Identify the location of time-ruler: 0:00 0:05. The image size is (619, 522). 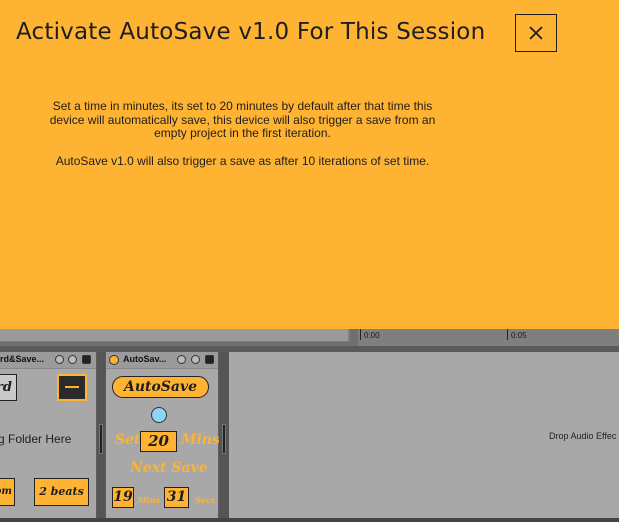
(488, 337).